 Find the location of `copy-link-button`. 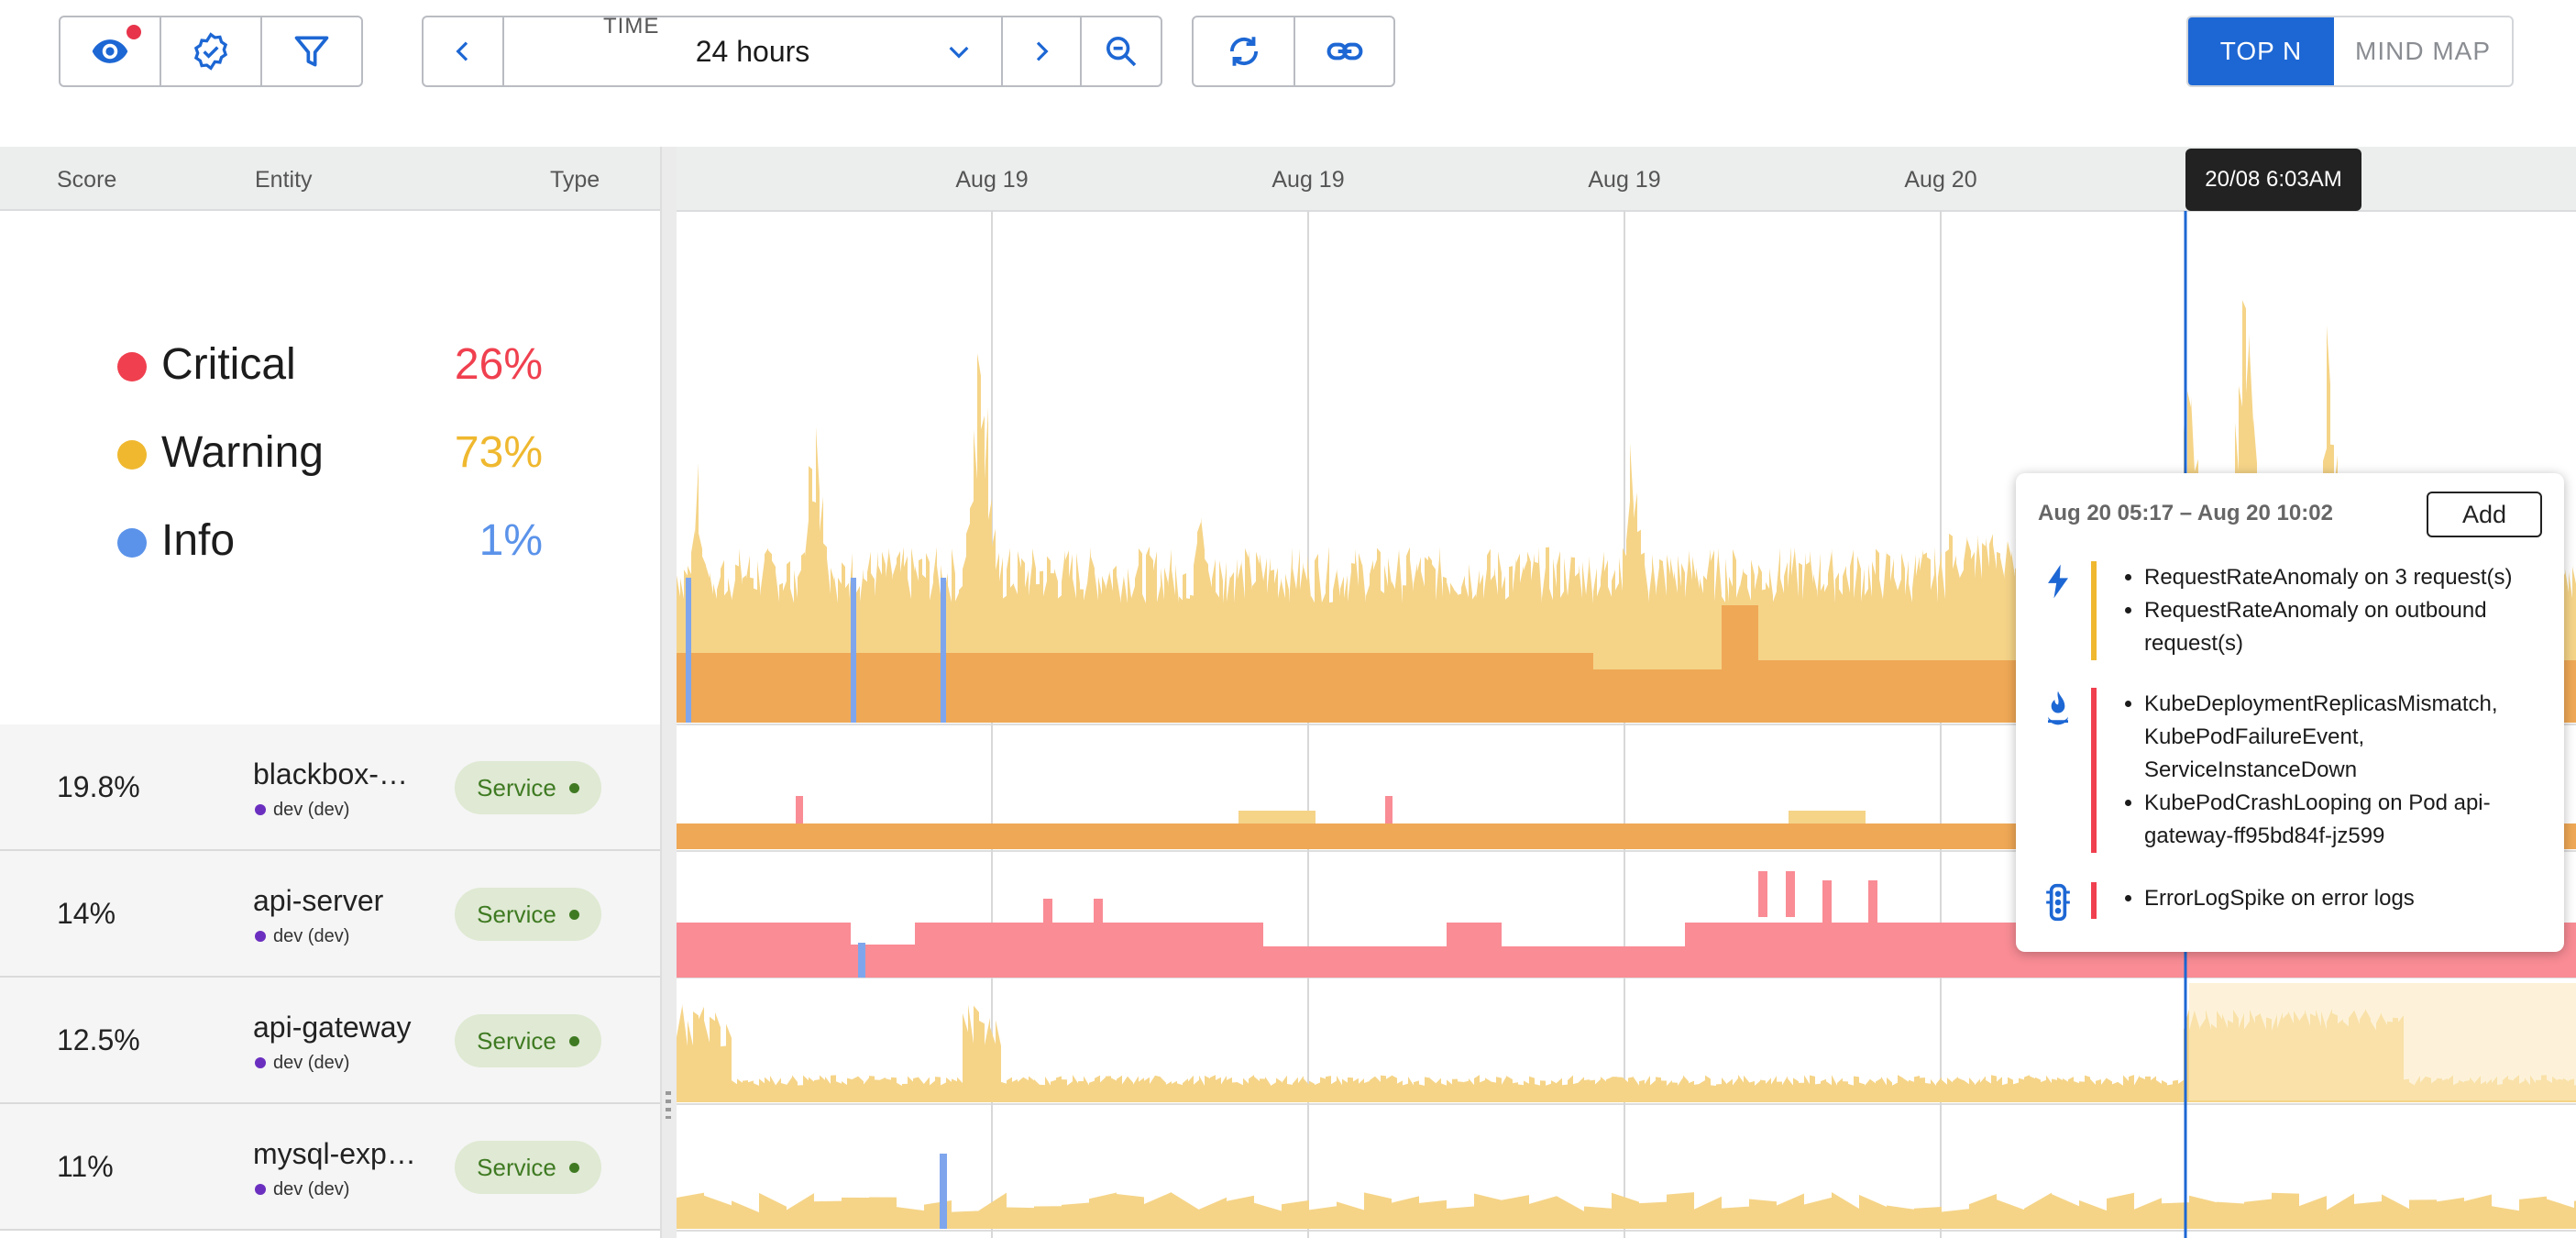

copy-link-button is located at coordinates (1344, 51).